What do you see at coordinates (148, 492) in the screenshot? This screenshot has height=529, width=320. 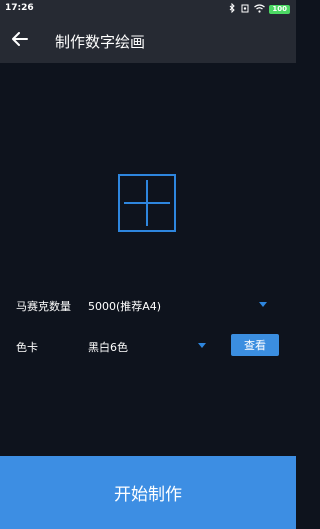 I see `start-button: 开始制作` at bounding box center [148, 492].